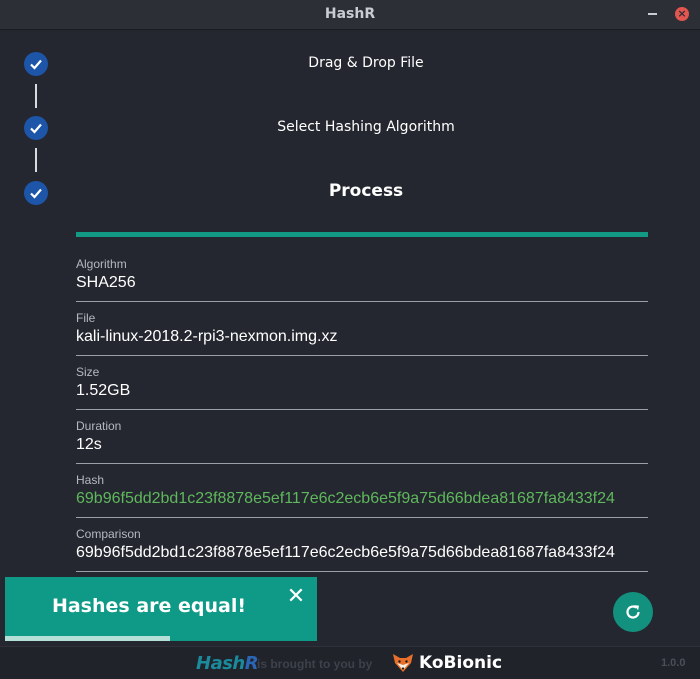  Describe the element at coordinates (366, 191) in the screenshot. I see `step-process: Process` at that location.